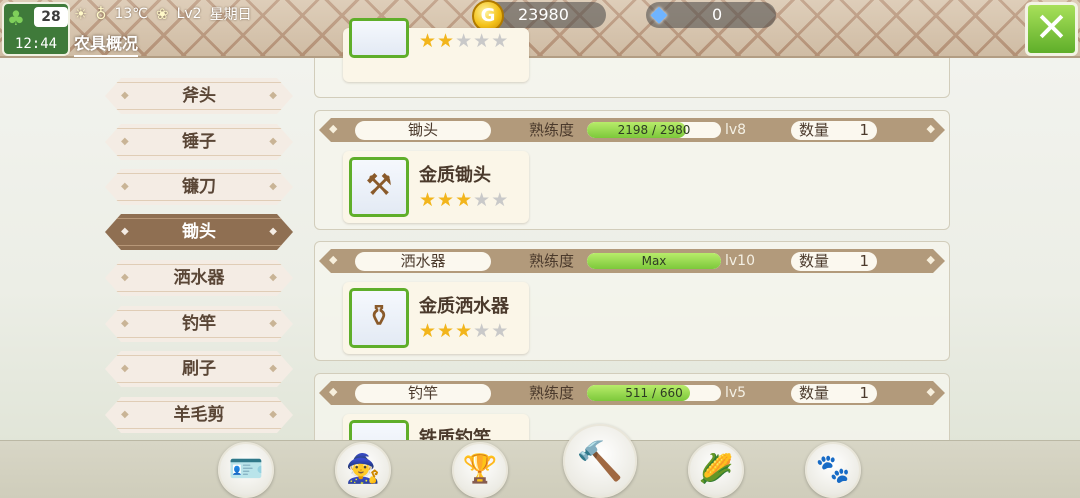 This screenshot has width=1080, height=498. I want to click on leaf-icon: ❀, so click(162, 14).